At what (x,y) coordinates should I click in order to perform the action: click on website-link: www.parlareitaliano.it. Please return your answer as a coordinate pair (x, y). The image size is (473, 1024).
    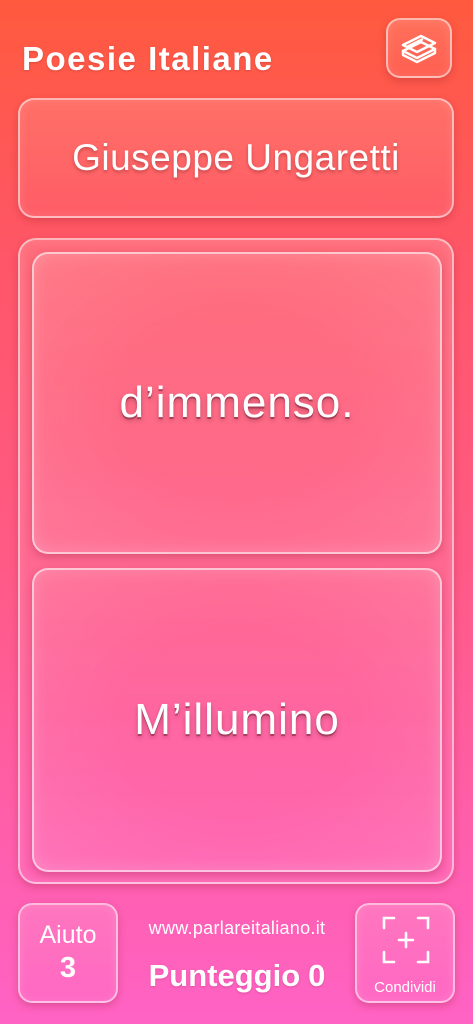
    Looking at the image, I should click on (237, 928).